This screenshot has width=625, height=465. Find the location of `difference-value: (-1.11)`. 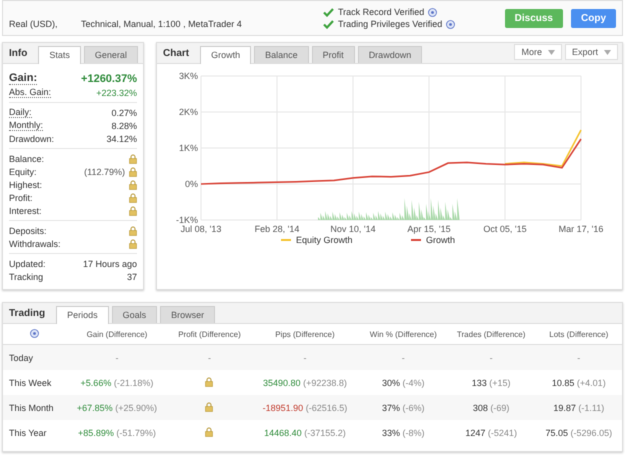

difference-value: (-1.11) is located at coordinates (591, 407).